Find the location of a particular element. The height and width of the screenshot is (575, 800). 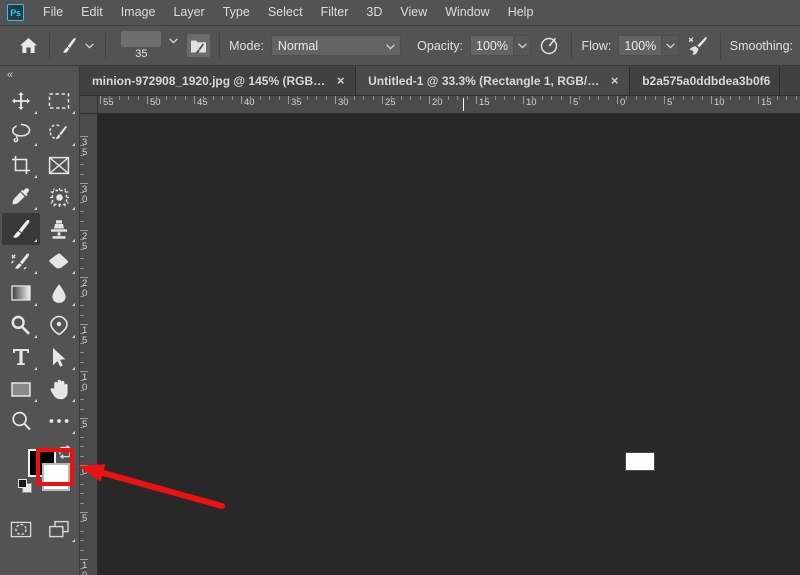

menu-edit: Edit is located at coordinates (92, 12).